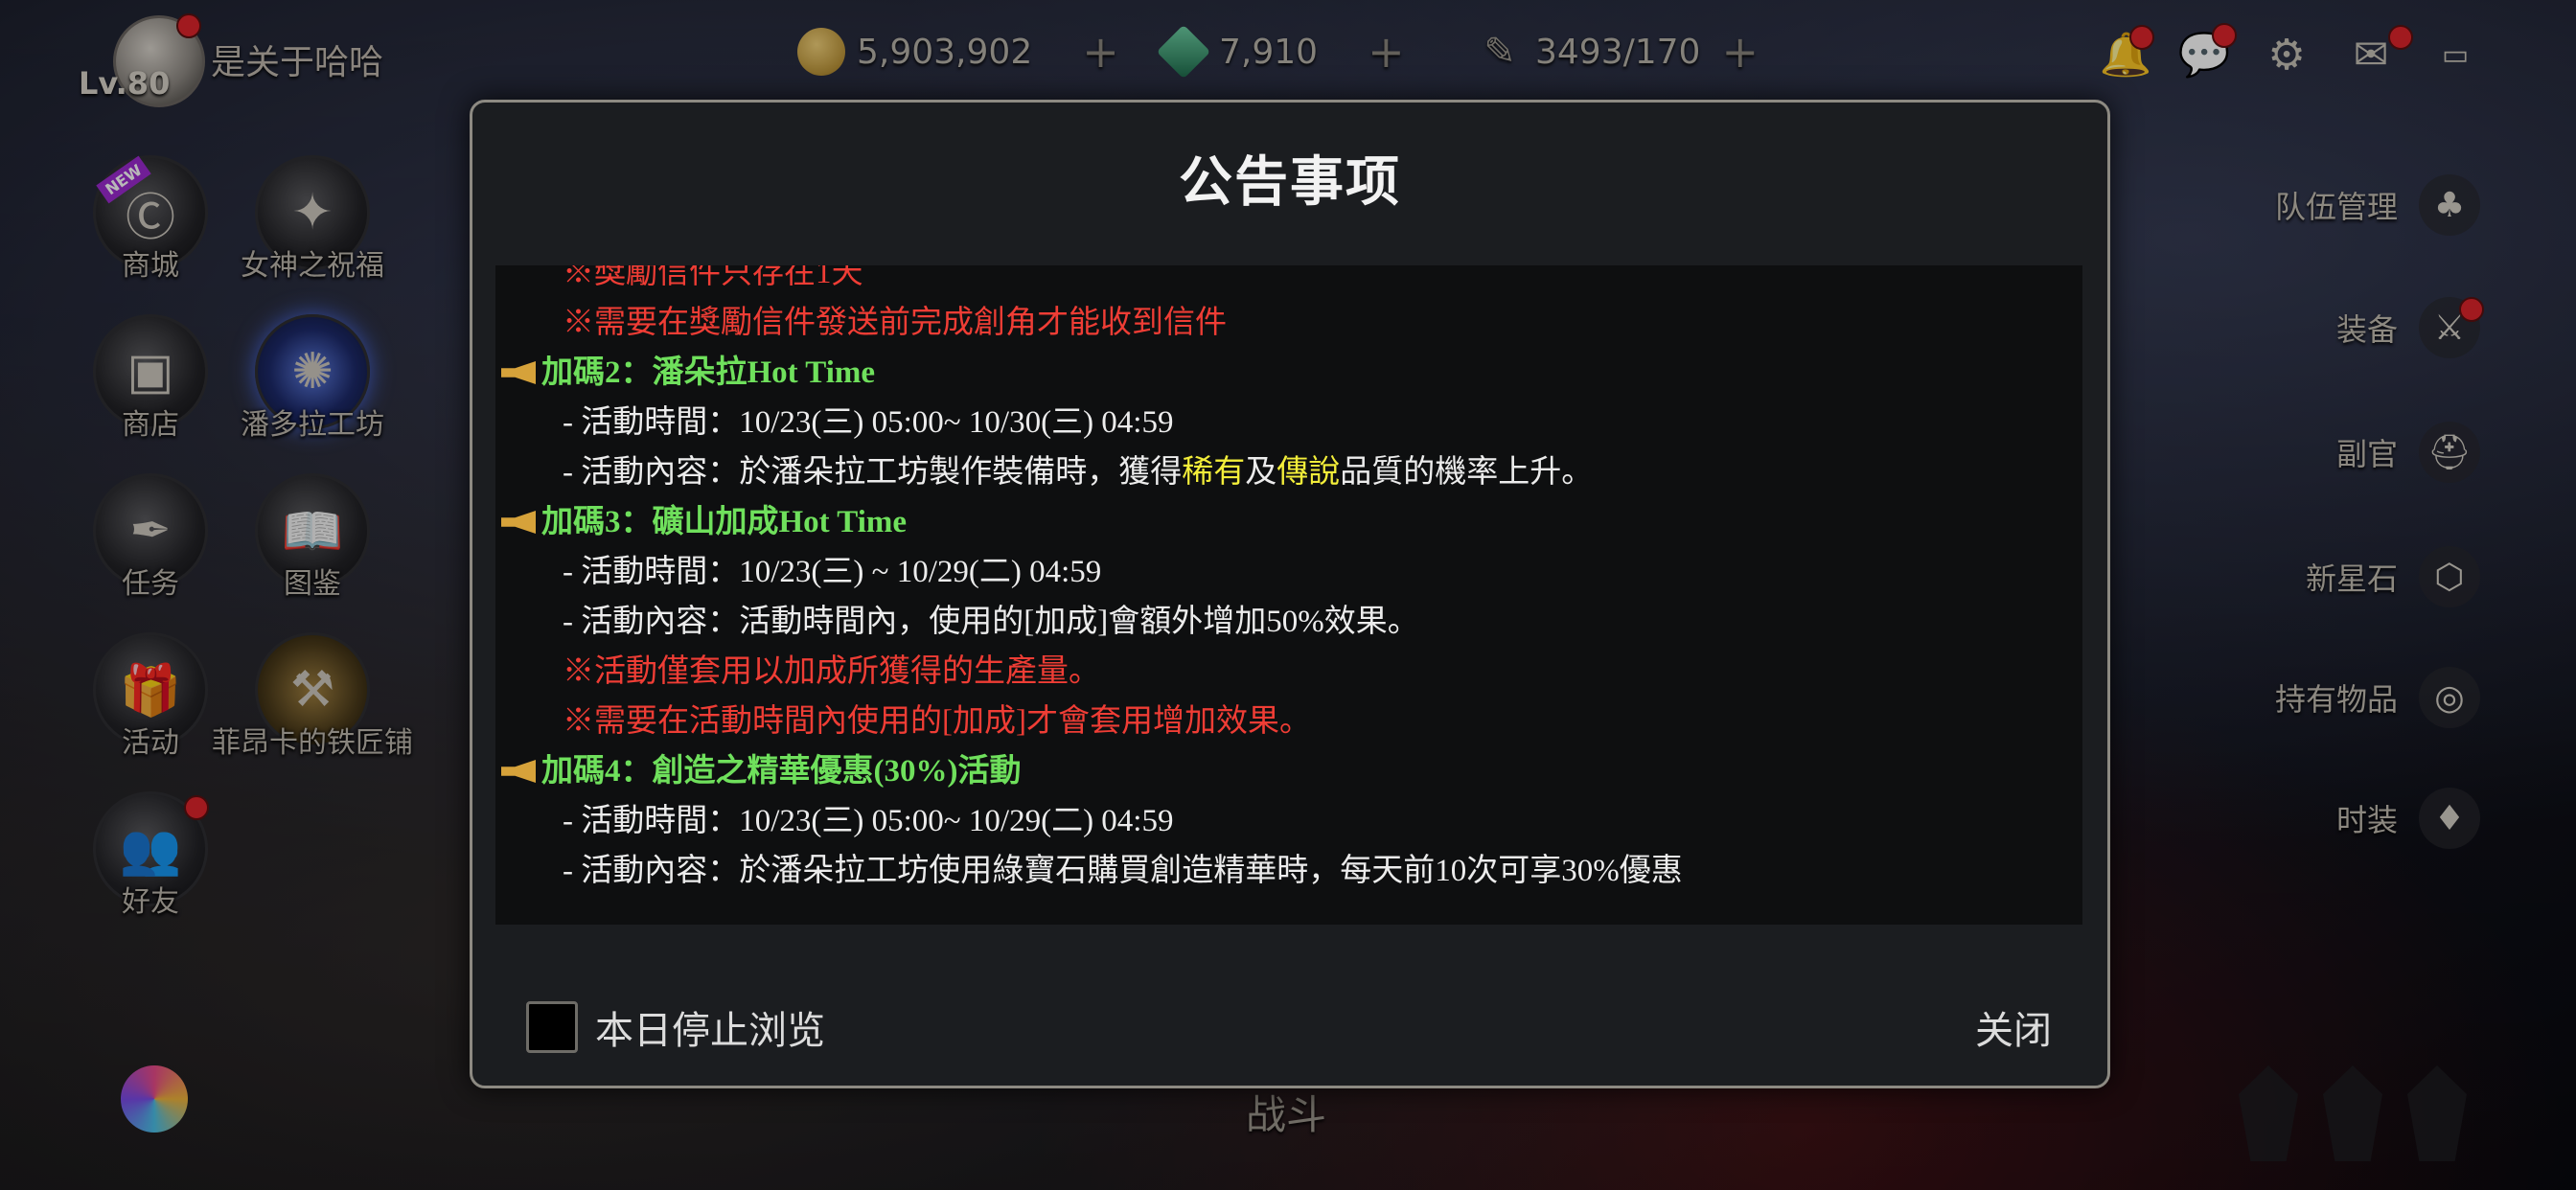 Image resolution: width=2576 pixels, height=1190 pixels. Describe the element at coordinates (832, 572) in the screenshot. I see `detail-line: - 活動時間：10/23(三) ~ 10/29(二) 04:59` at that location.